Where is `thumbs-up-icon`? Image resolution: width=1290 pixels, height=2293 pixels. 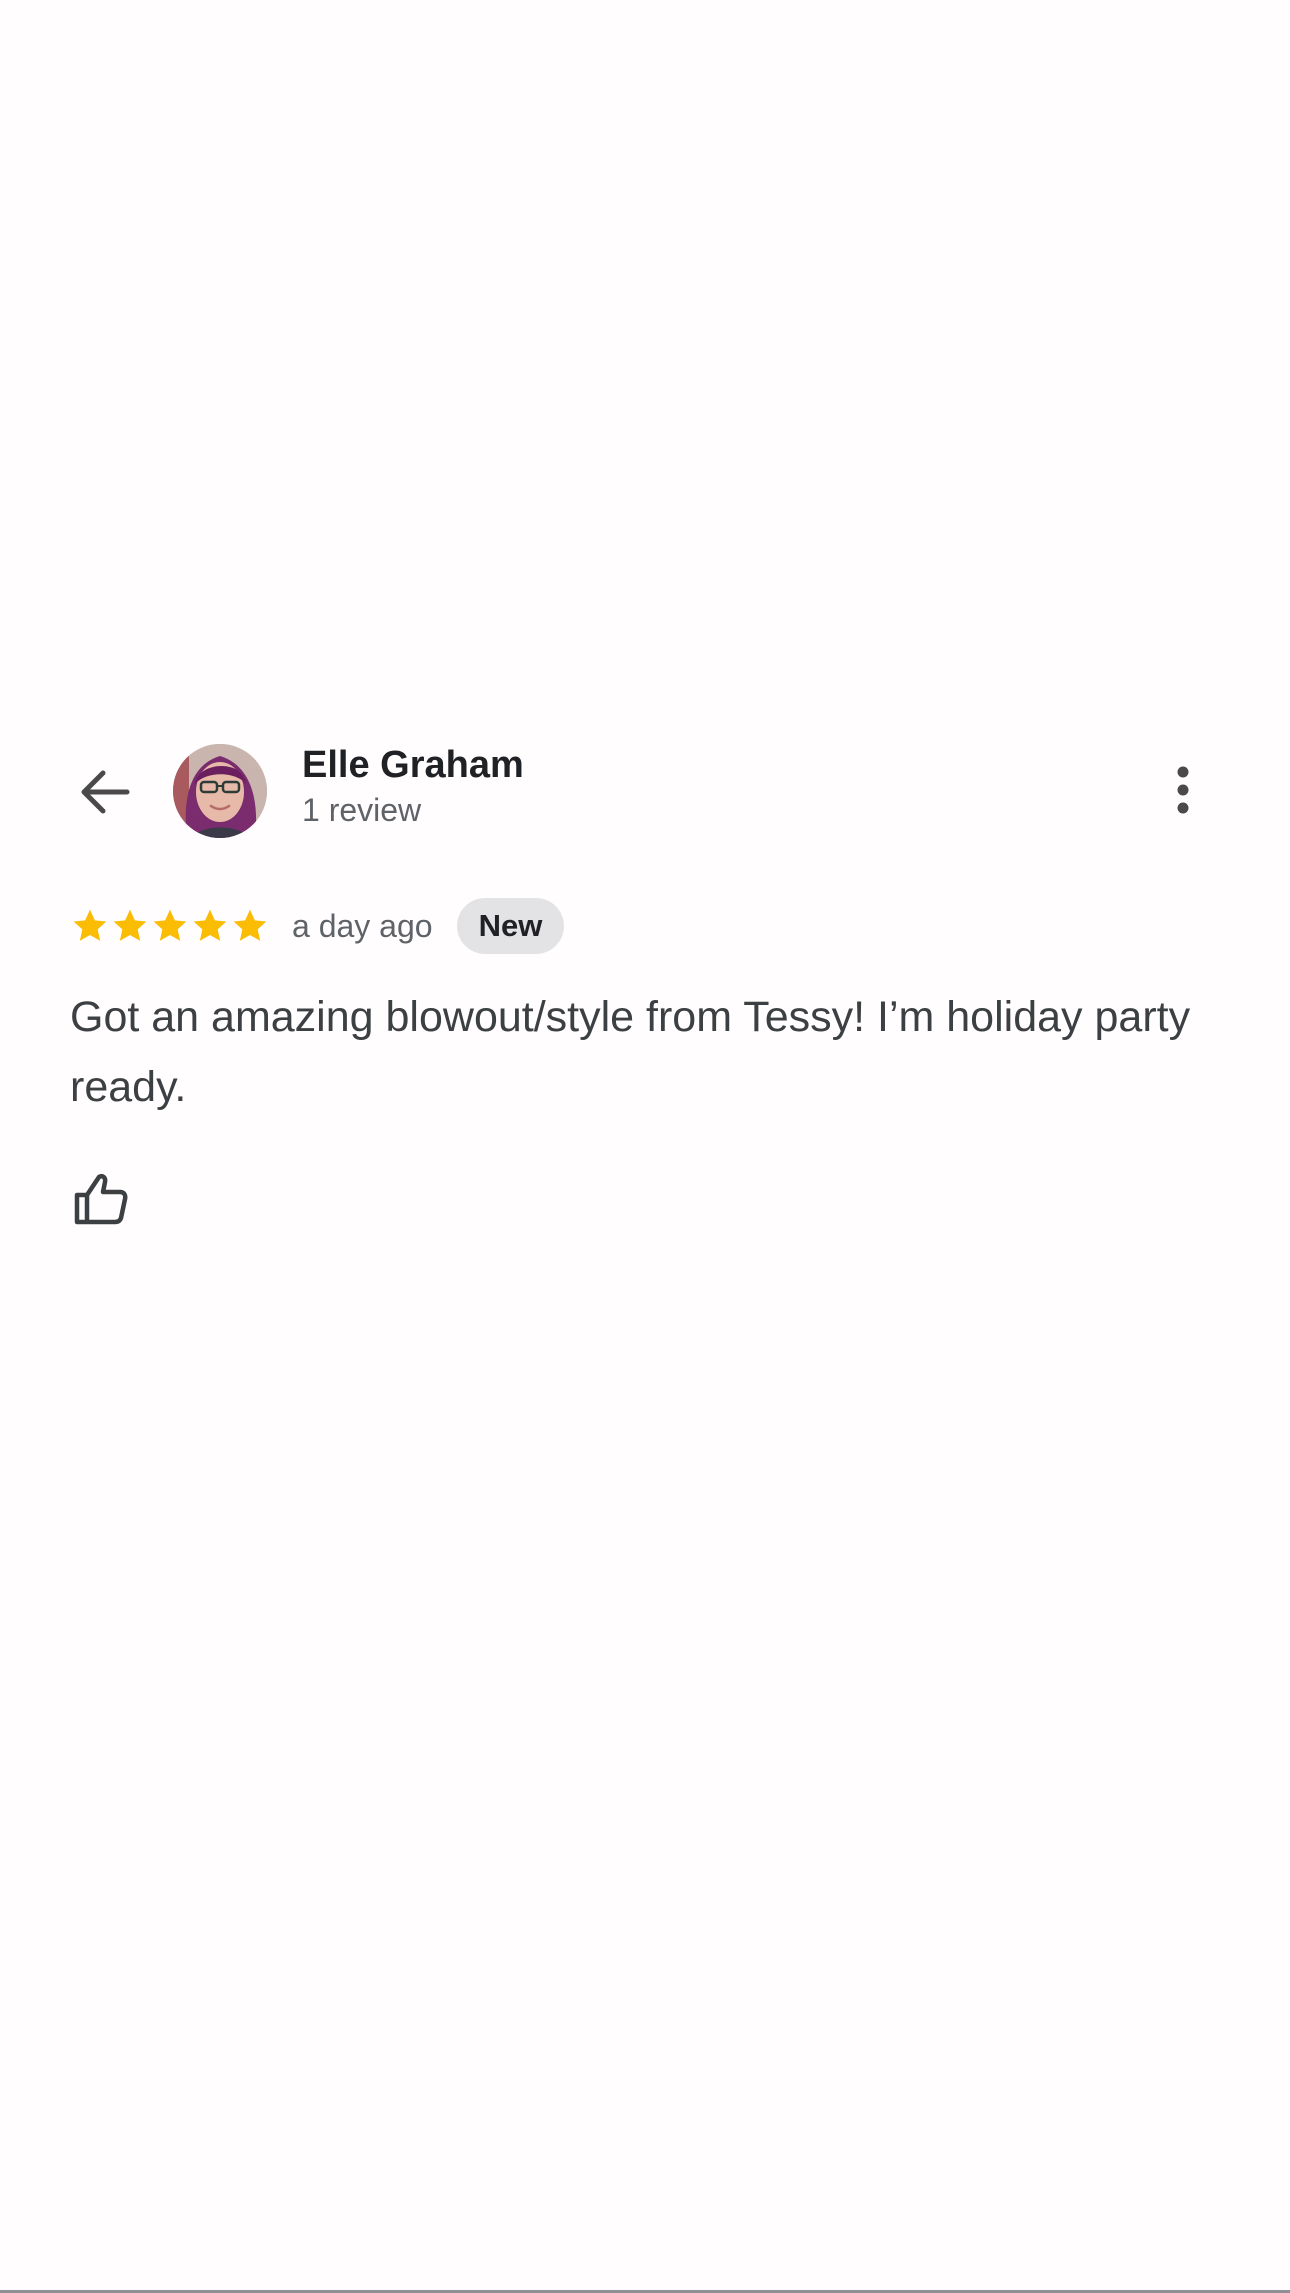 thumbs-up-icon is located at coordinates (101, 1199).